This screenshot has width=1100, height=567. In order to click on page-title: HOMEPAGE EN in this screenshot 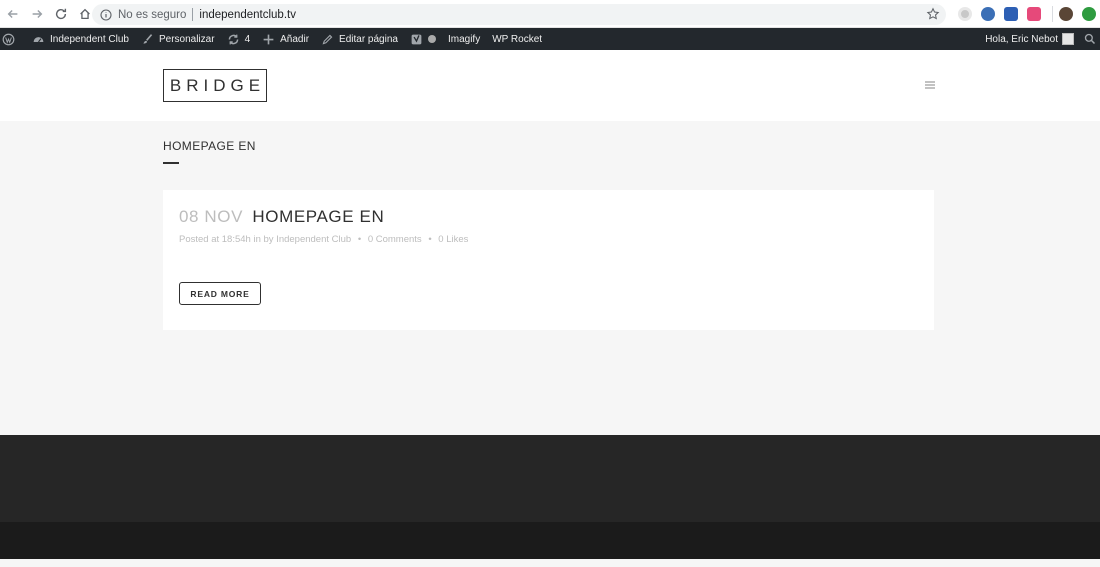, I will do `click(209, 146)`.